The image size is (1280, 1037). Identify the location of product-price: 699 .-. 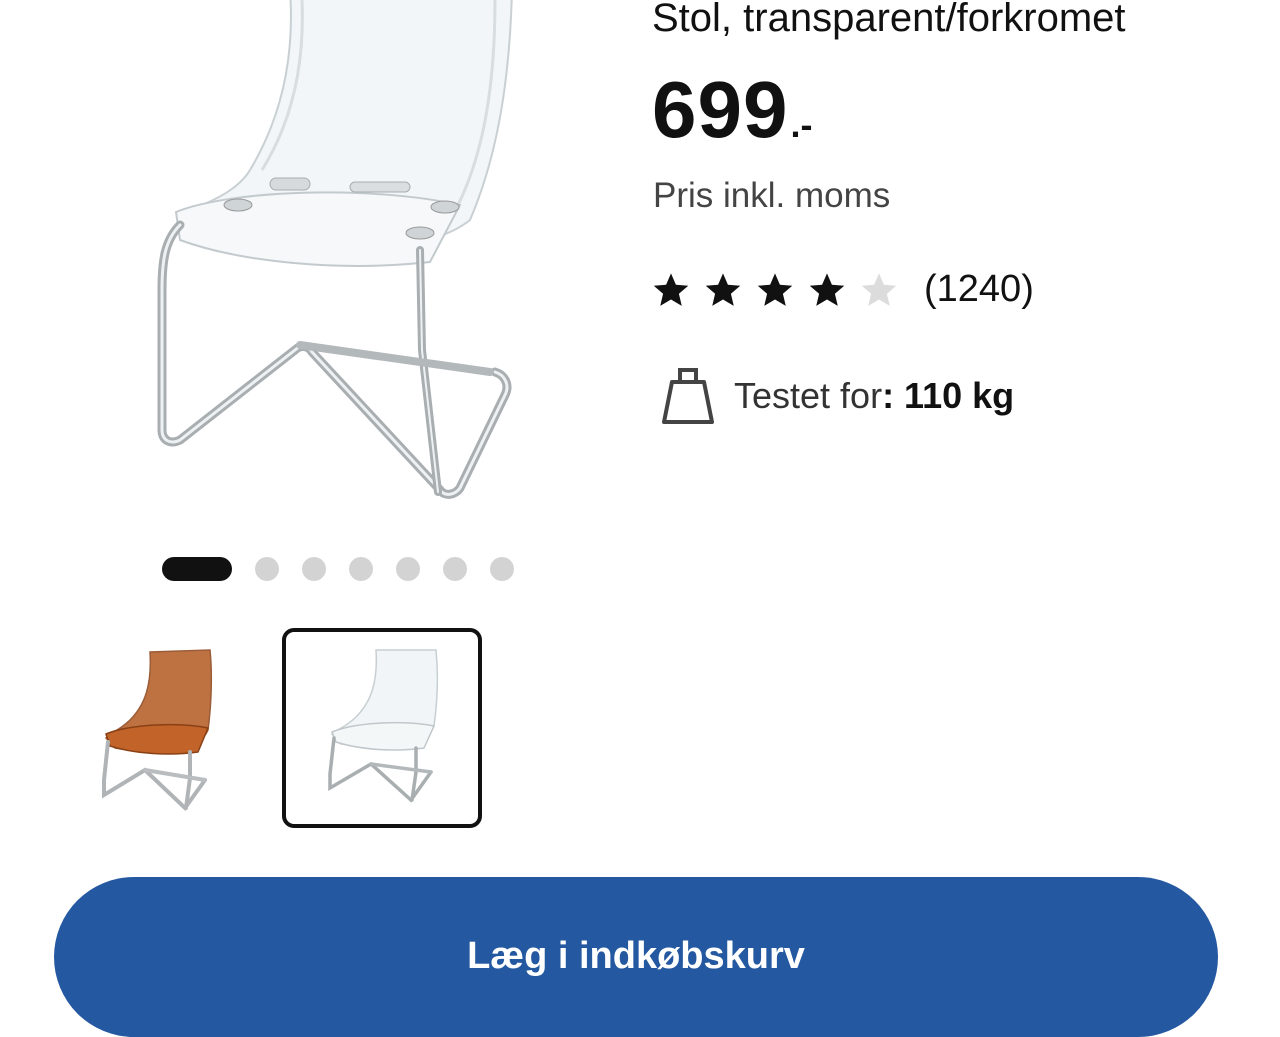
(732, 110).